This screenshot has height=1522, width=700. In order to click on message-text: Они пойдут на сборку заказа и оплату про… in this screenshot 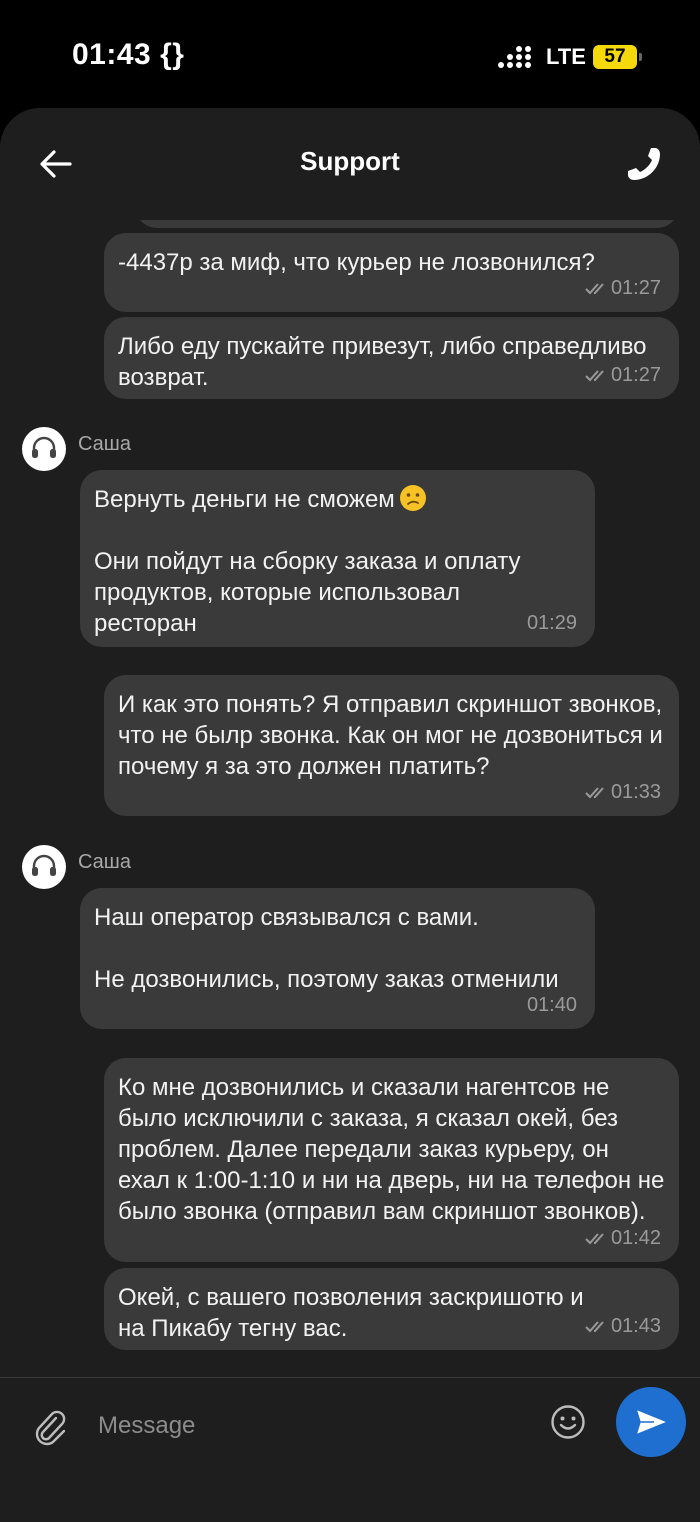, I will do `click(311, 592)`.